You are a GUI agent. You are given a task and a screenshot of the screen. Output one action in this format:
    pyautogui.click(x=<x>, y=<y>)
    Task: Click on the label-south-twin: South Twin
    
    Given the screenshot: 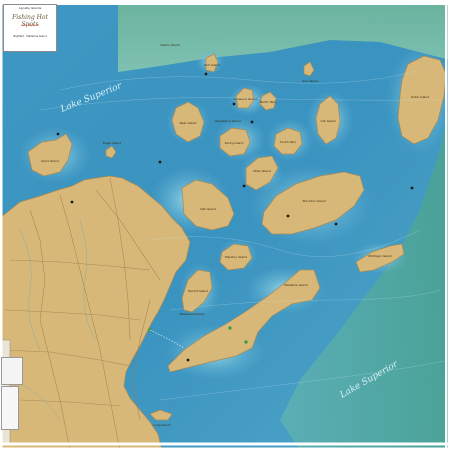 What is the action you would take?
    pyautogui.click(x=288, y=142)
    